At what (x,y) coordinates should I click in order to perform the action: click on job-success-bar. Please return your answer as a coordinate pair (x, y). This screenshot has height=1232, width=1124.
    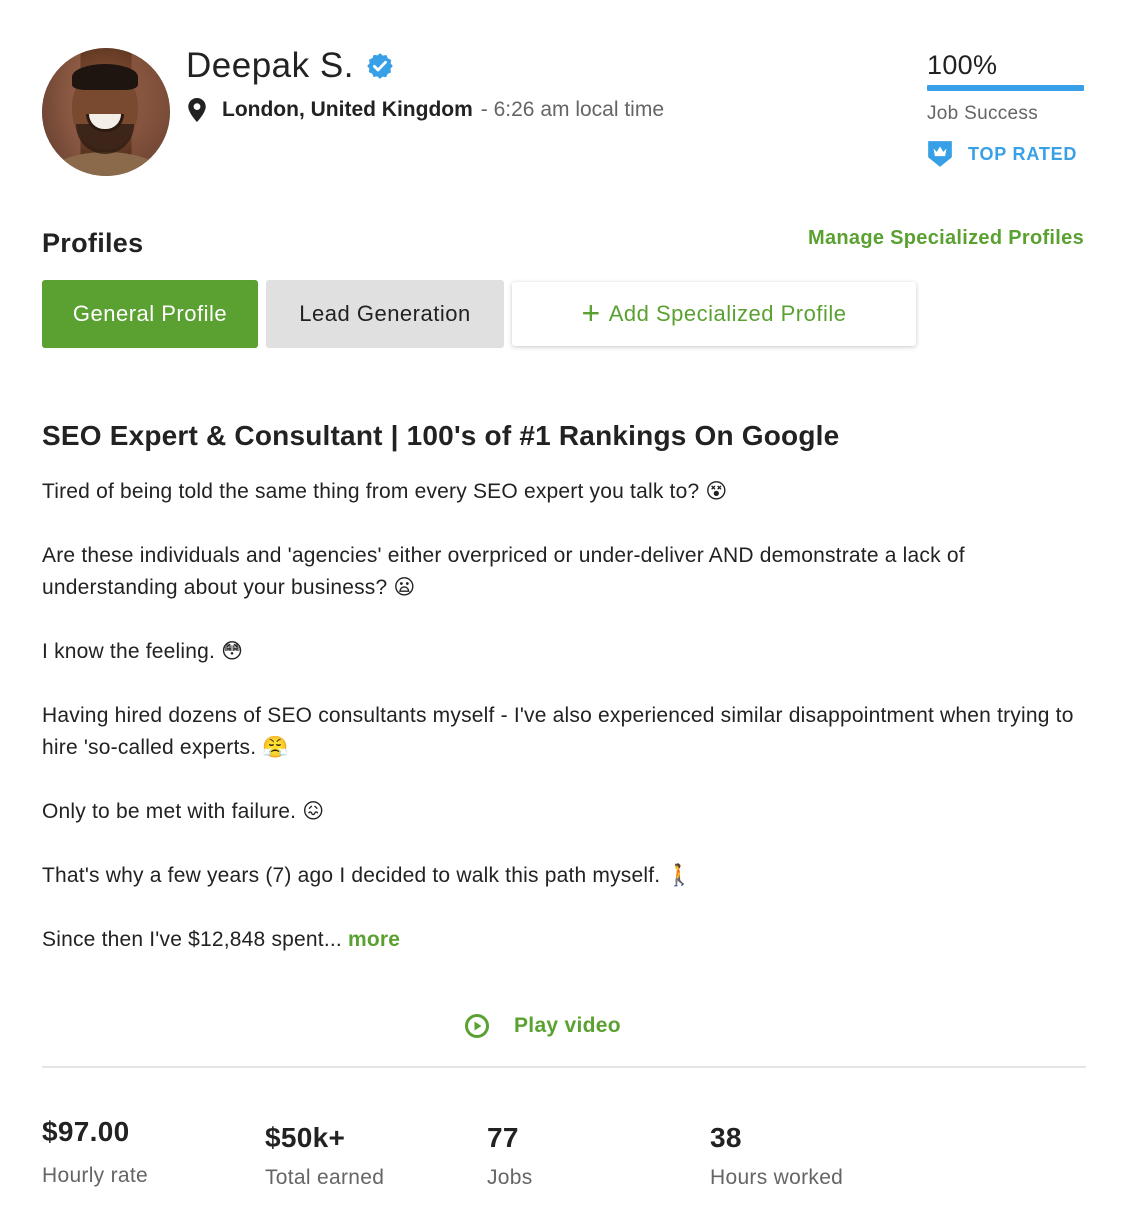
    Looking at the image, I should click on (1005, 88).